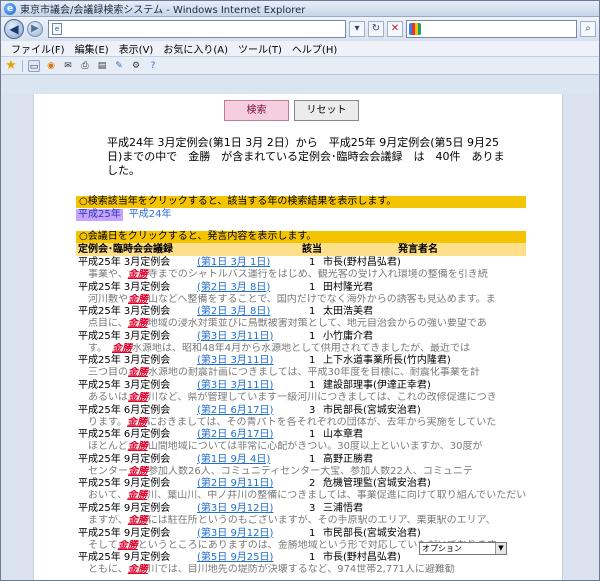 The width and height of the screenshot is (600, 581). What do you see at coordinates (336, 496) in the screenshot?
I see `excerpt-post: 川、葉山川、中ノ井川の整備につきましては、事業促進に向けて取り組んでいただい` at bounding box center [336, 496].